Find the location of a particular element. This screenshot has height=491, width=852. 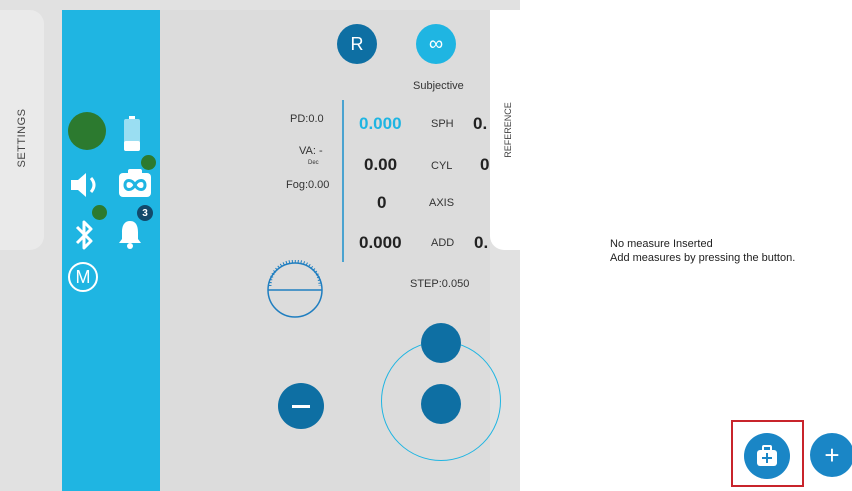

m-circle-icon: M is located at coordinates (83, 277).